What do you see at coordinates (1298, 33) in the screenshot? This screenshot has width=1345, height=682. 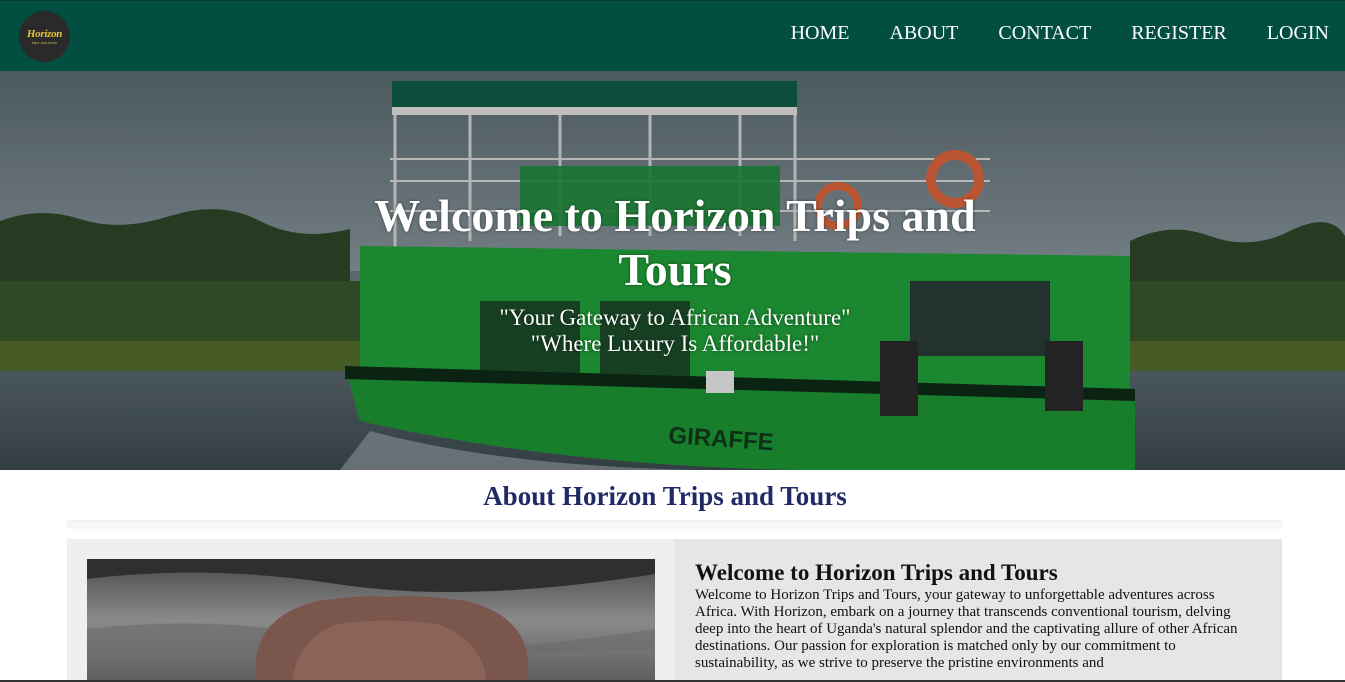 I see `nav-login-link: LOGIN` at bounding box center [1298, 33].